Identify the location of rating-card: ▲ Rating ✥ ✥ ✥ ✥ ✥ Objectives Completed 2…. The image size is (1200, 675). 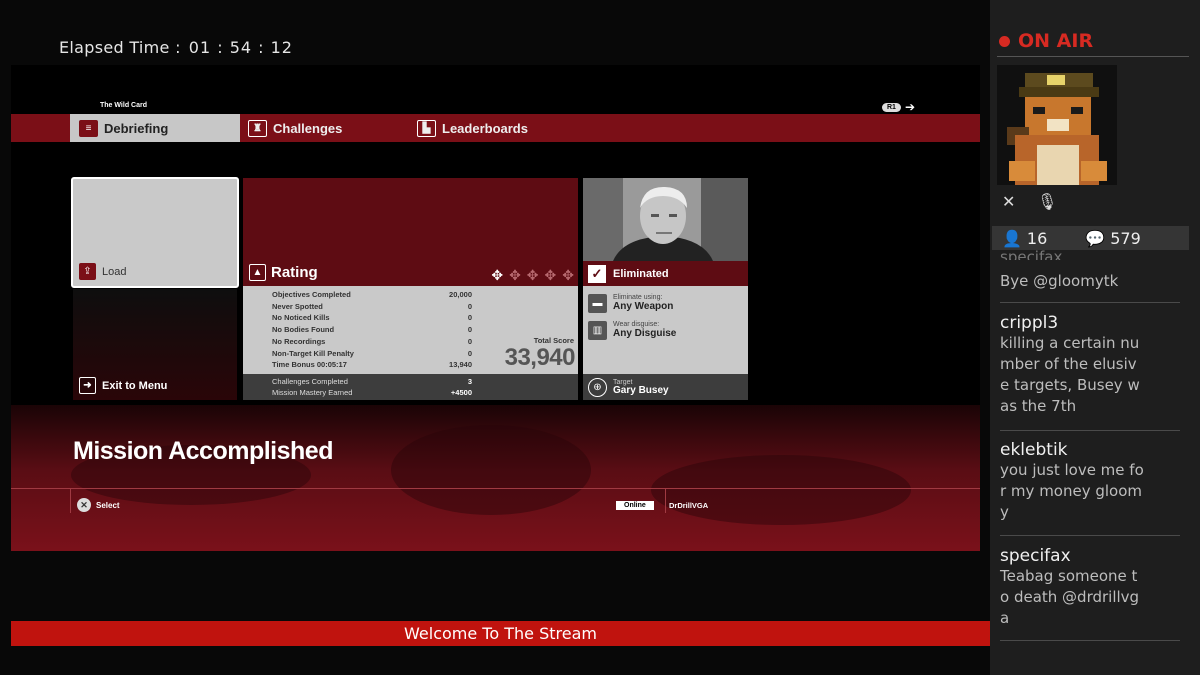
(410, 289).